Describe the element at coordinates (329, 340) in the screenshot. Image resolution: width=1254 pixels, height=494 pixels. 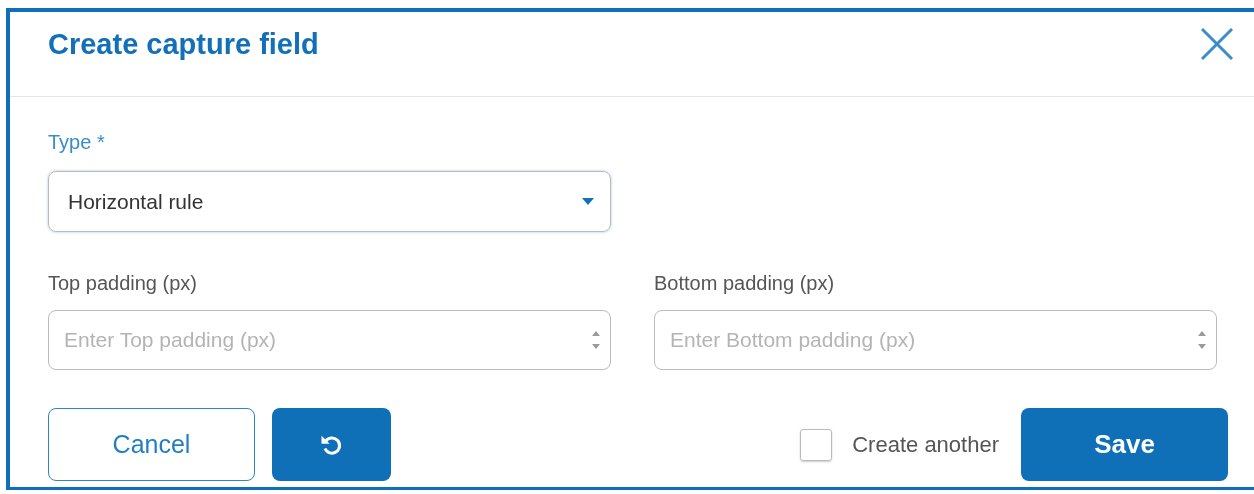
I see `input-field: Enter Top padding (px)` at that location.